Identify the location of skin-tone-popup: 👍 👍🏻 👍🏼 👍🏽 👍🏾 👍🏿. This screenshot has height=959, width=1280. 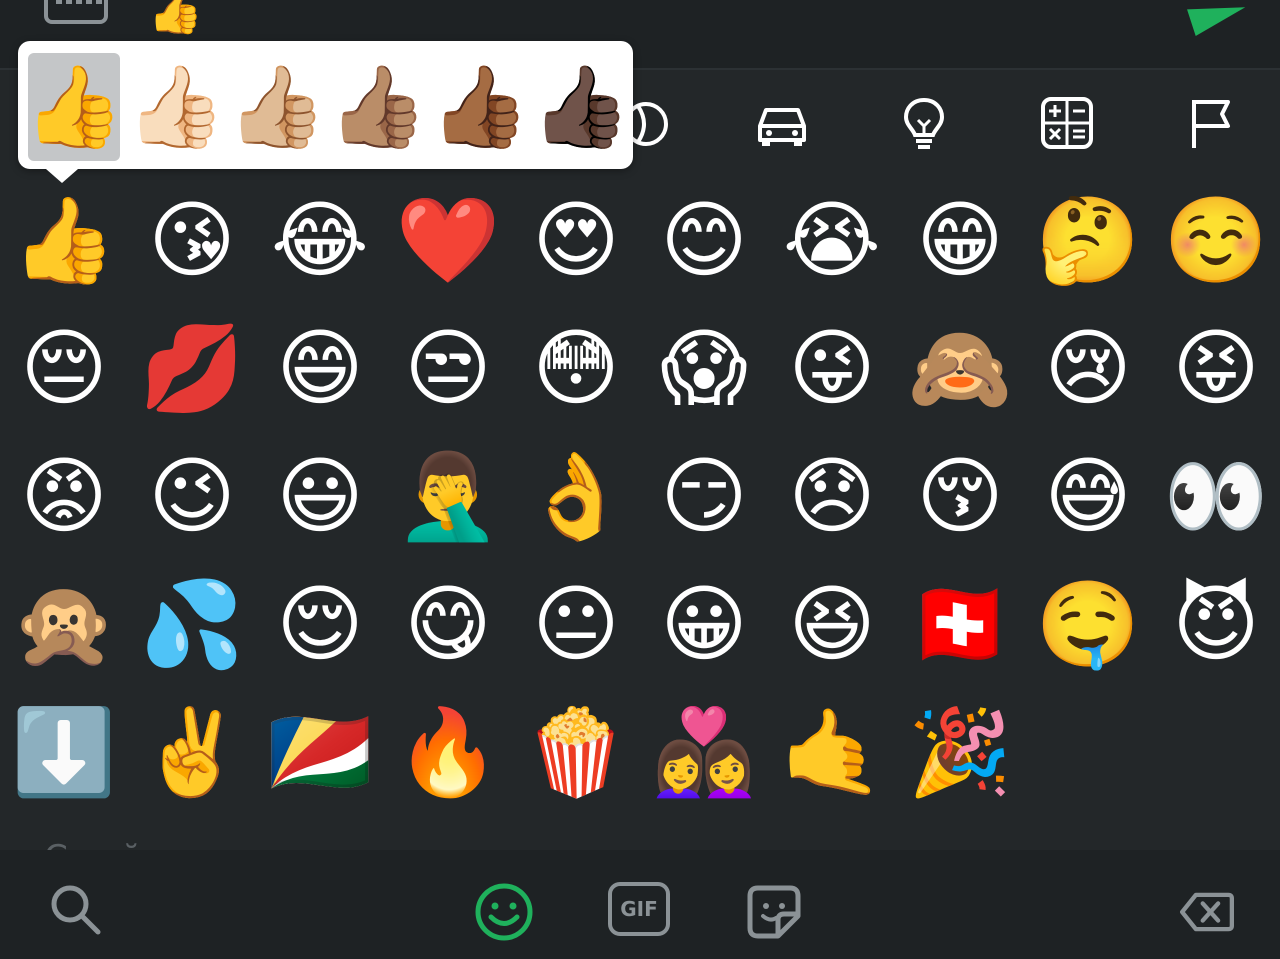
(325, 112).